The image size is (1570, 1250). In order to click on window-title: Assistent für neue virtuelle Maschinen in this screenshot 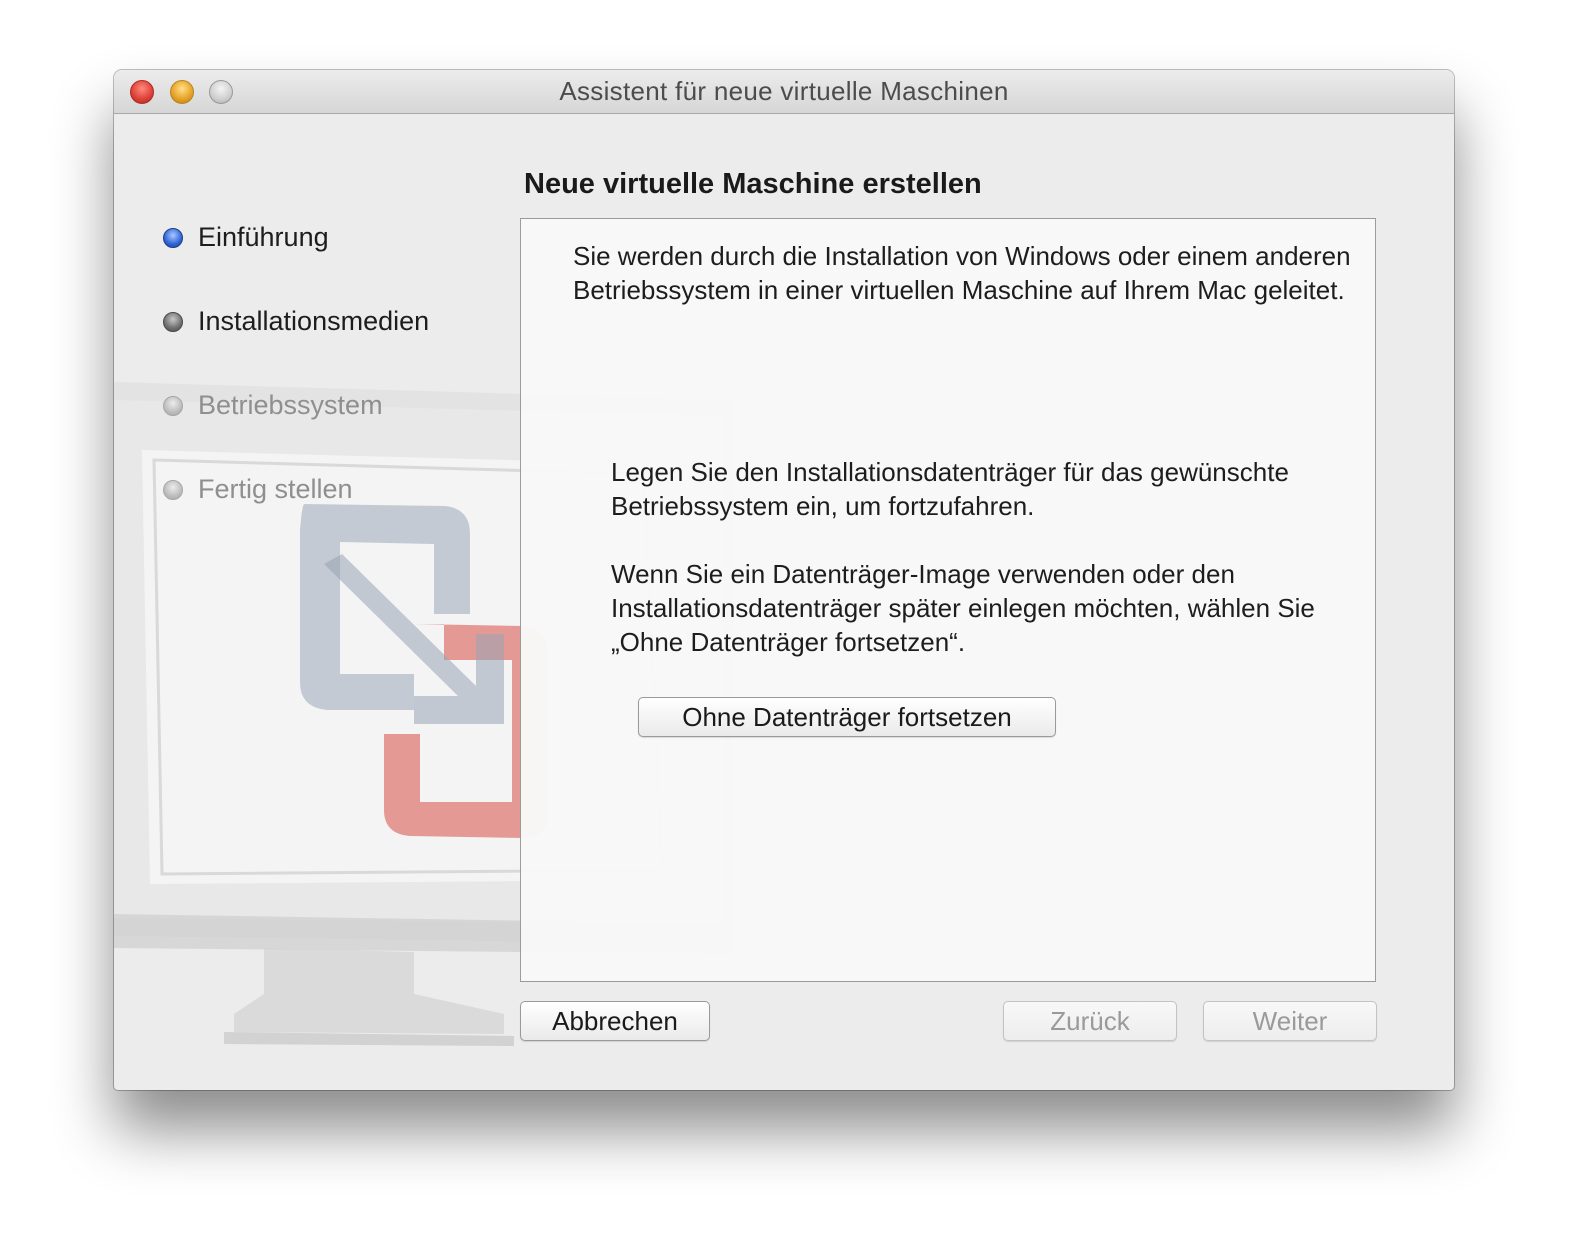, I will do `click(784, 91)`.